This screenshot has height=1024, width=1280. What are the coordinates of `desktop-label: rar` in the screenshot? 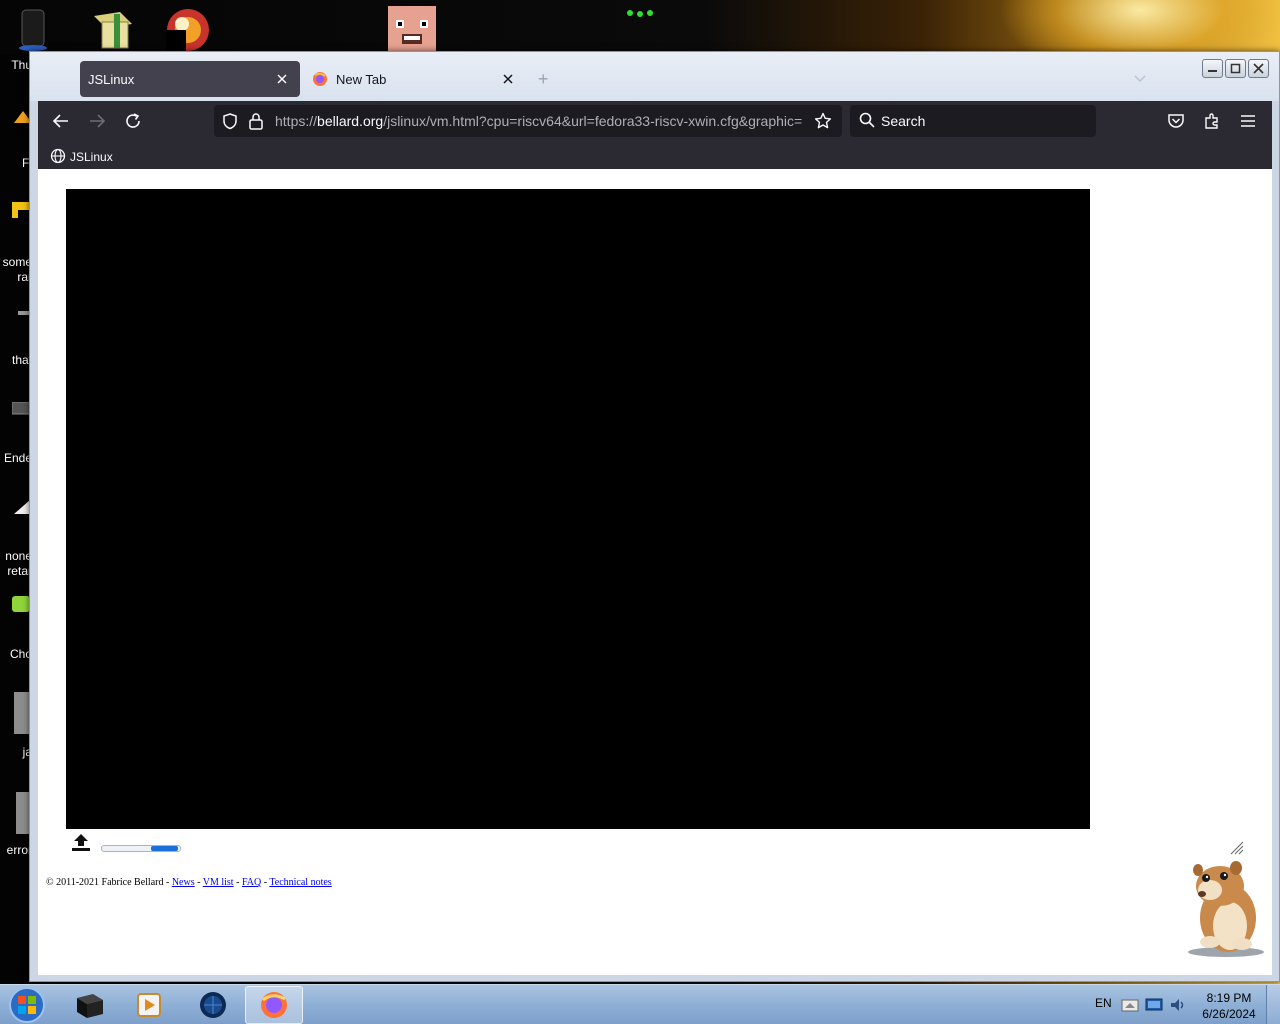 It's located at (24, 277).